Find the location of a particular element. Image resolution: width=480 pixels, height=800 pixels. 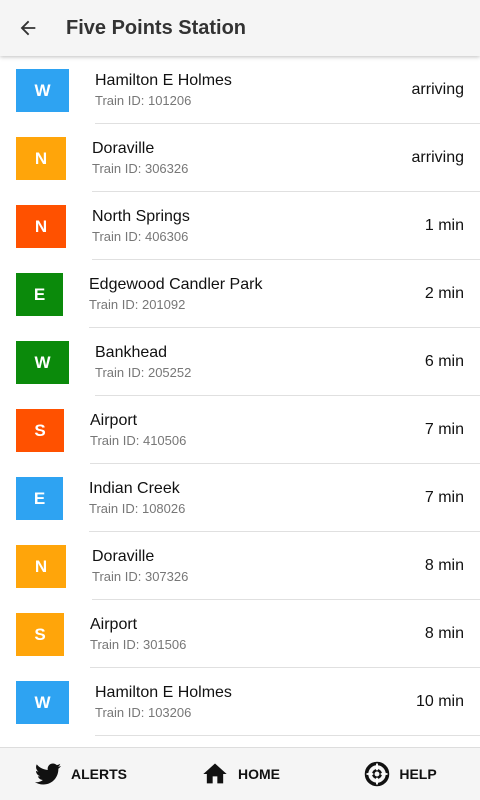

back-button is located at coordinates (28, 28).